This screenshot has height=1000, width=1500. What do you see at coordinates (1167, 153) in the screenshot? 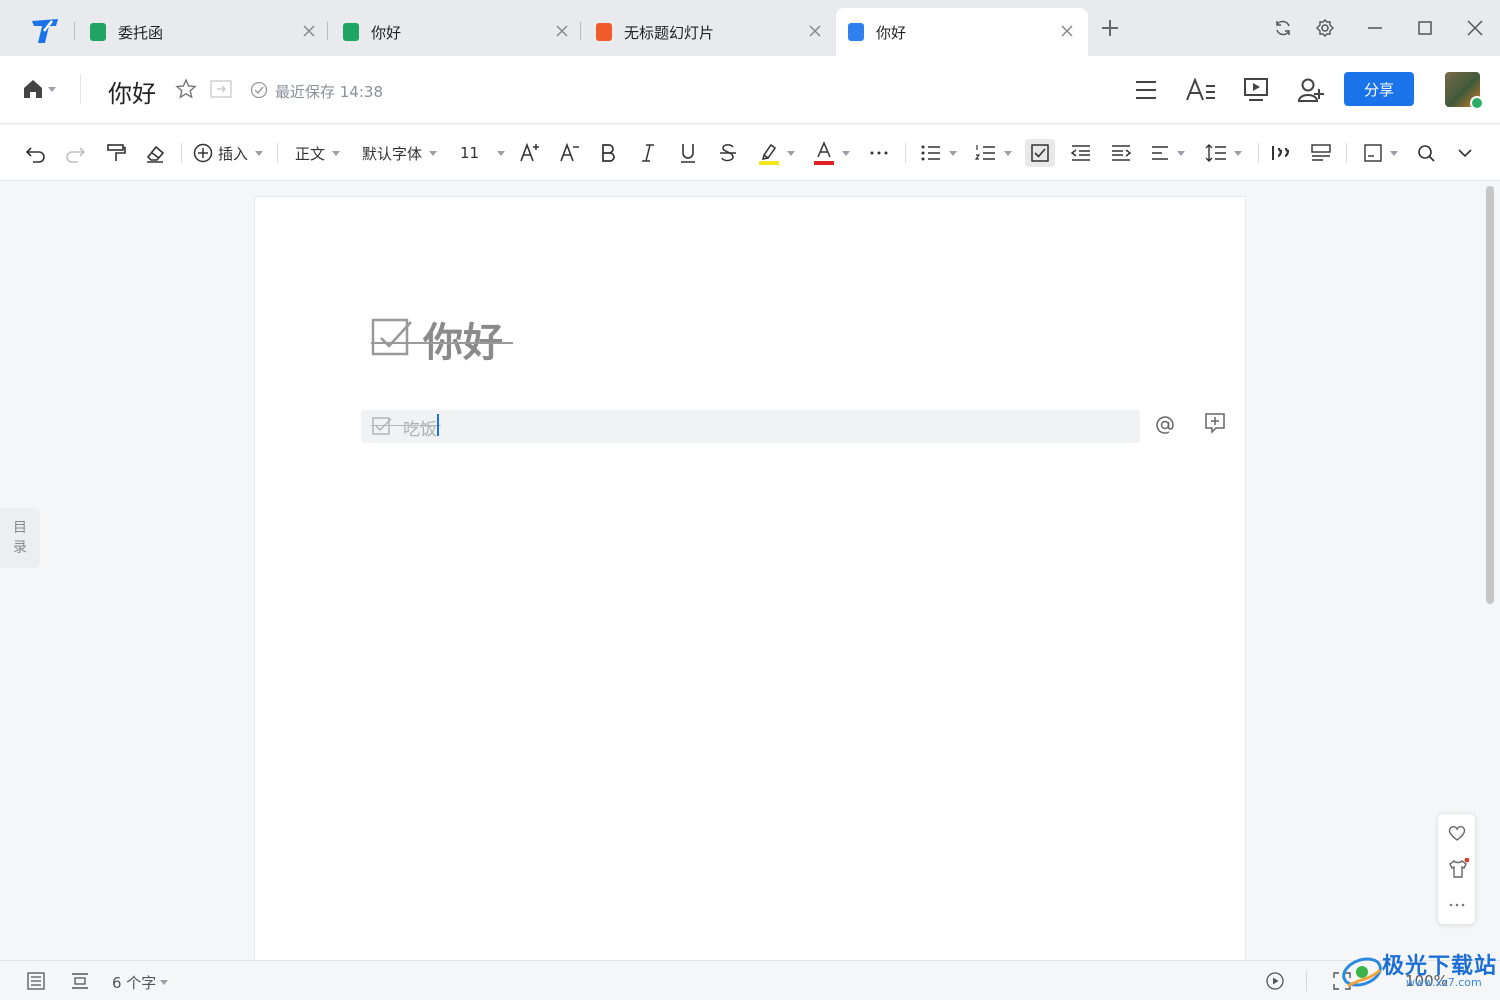
I see `align-button` at bounding box center [1167, 153].